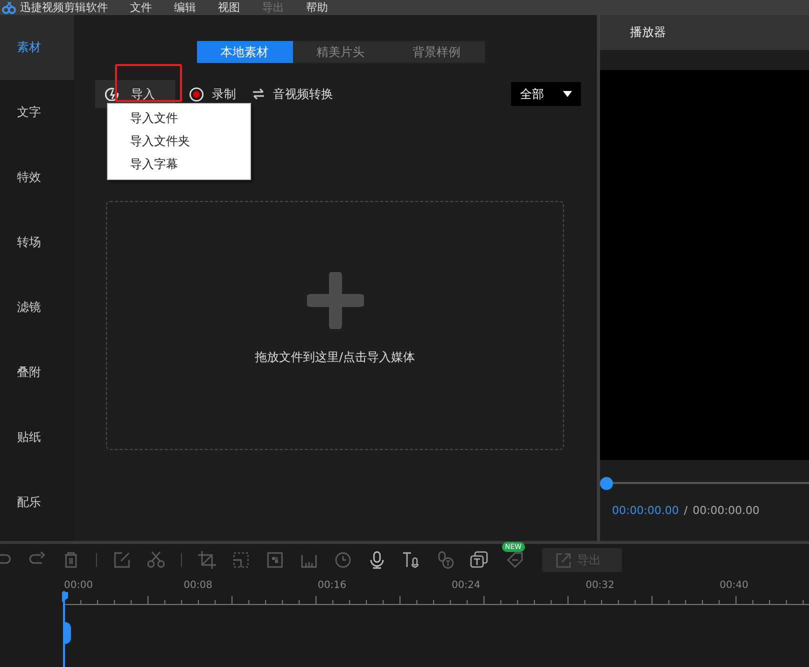  What do you see at coordinates (148, 83) in the screenshot?
I see `highlight-frame` at bounding box center [148, 83].